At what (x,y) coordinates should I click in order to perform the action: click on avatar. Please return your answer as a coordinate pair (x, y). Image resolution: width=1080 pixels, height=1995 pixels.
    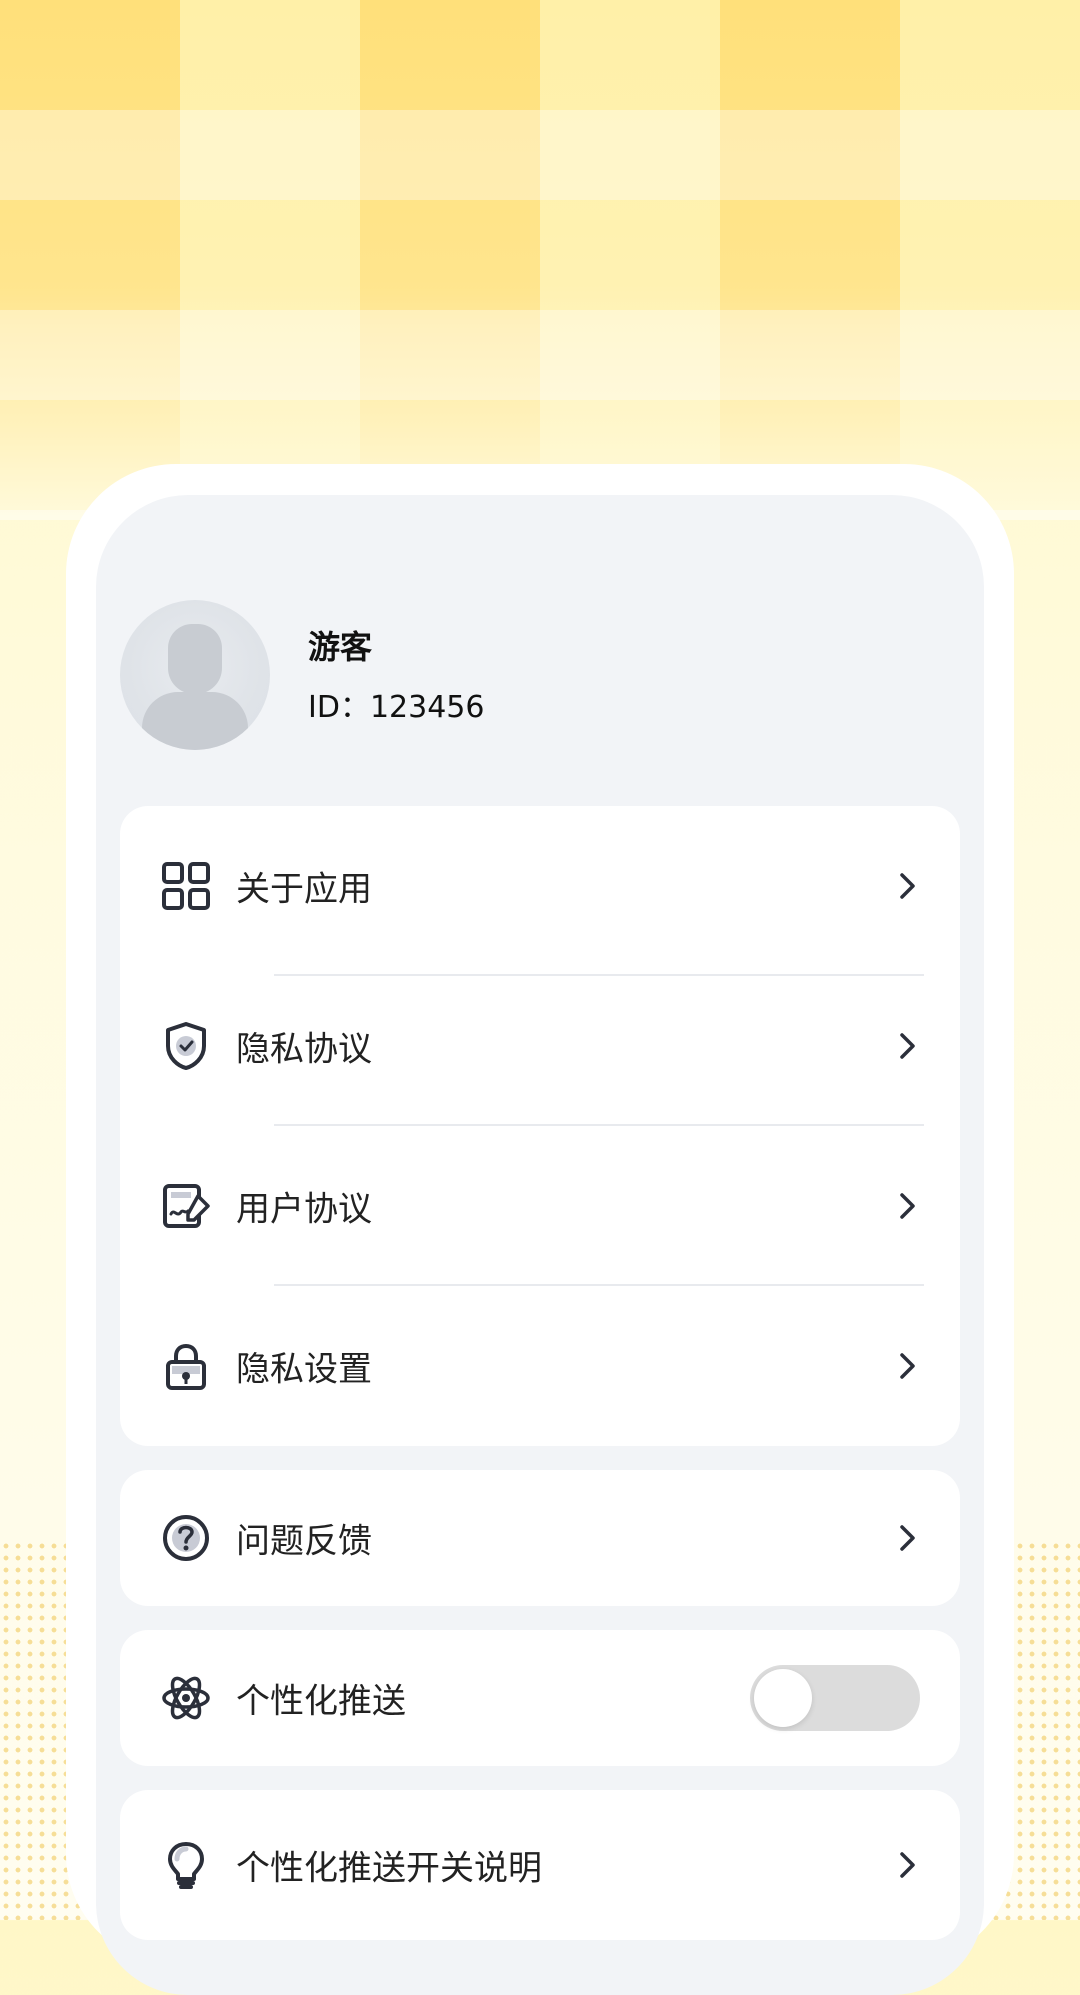
    Looking at the image, I should click on (195, 675).